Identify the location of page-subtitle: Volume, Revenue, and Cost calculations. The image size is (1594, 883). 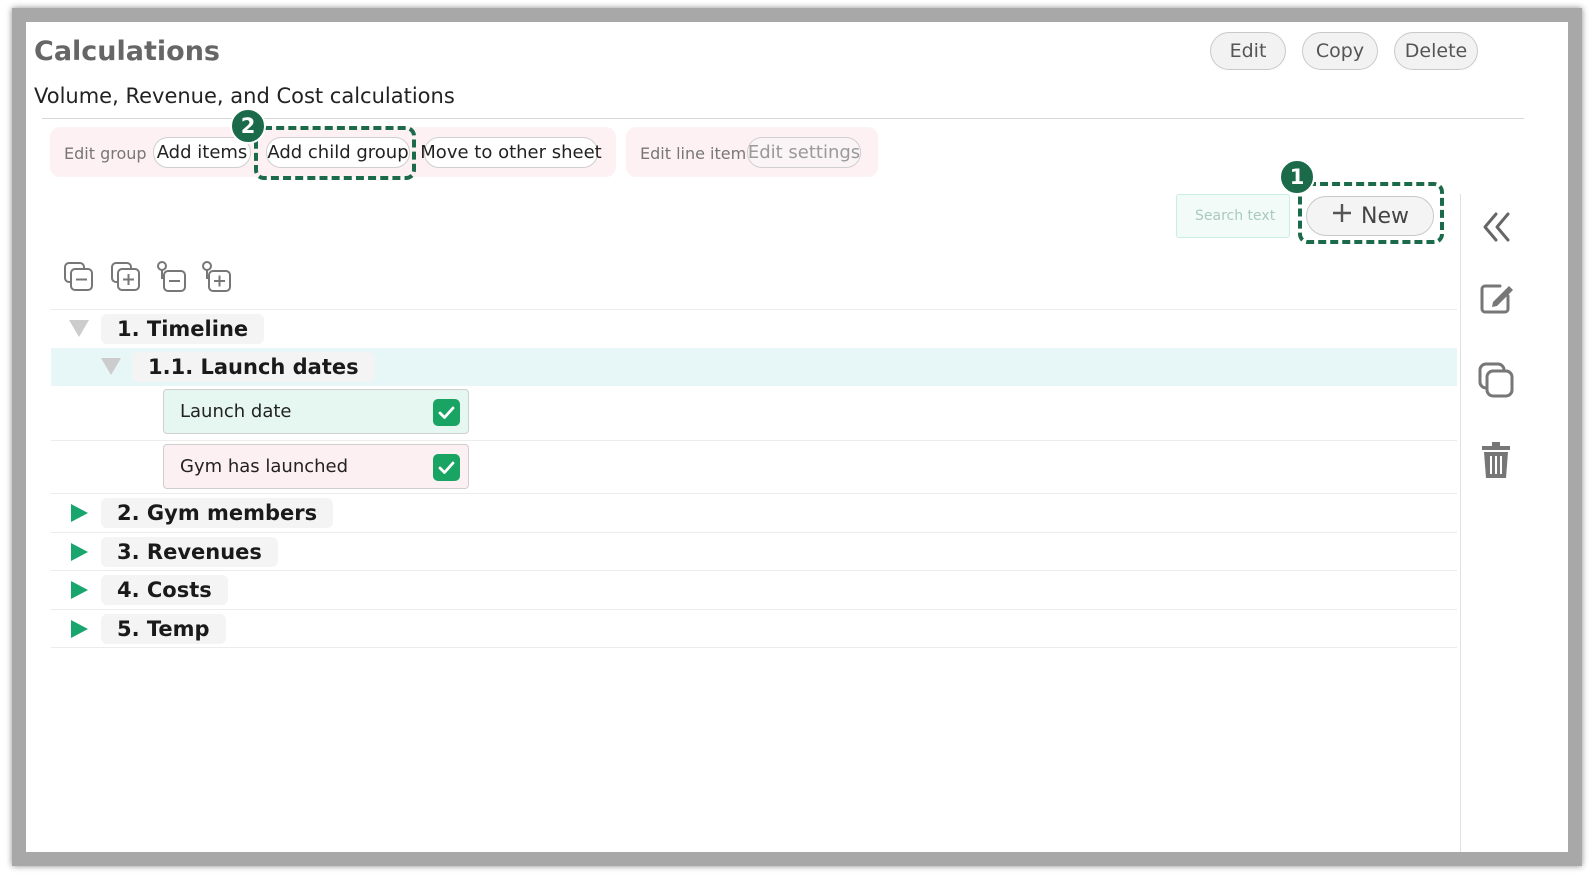
(244, 96).